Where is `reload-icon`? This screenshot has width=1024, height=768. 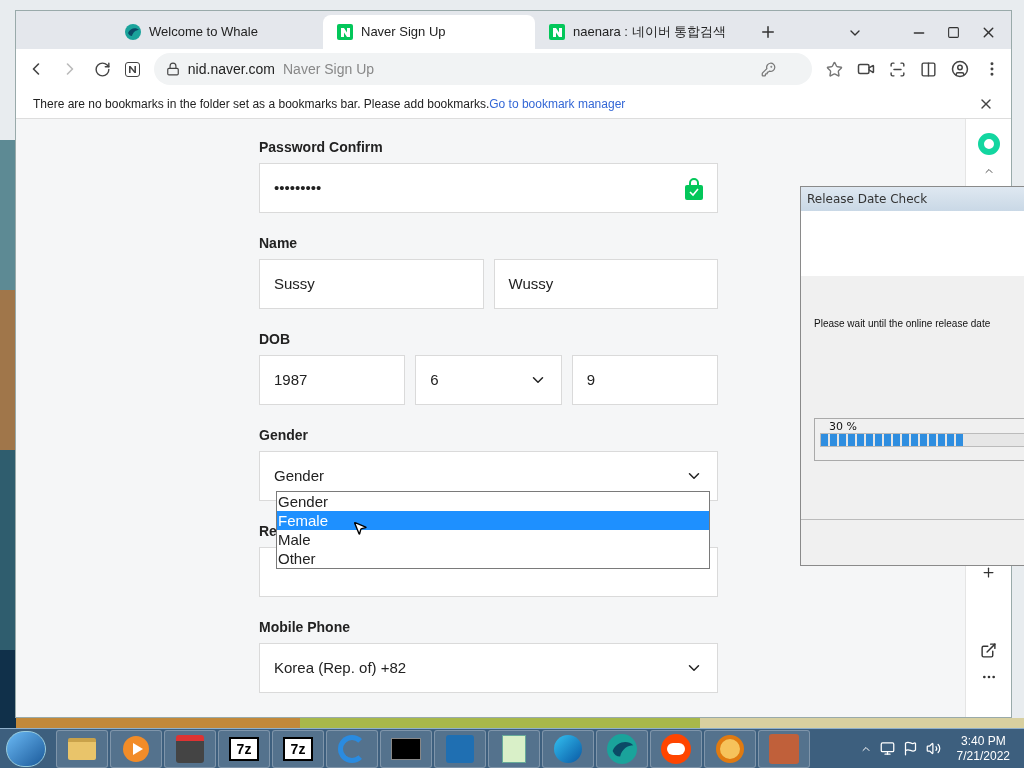
reload-icon is located at coordinates (102, 69).